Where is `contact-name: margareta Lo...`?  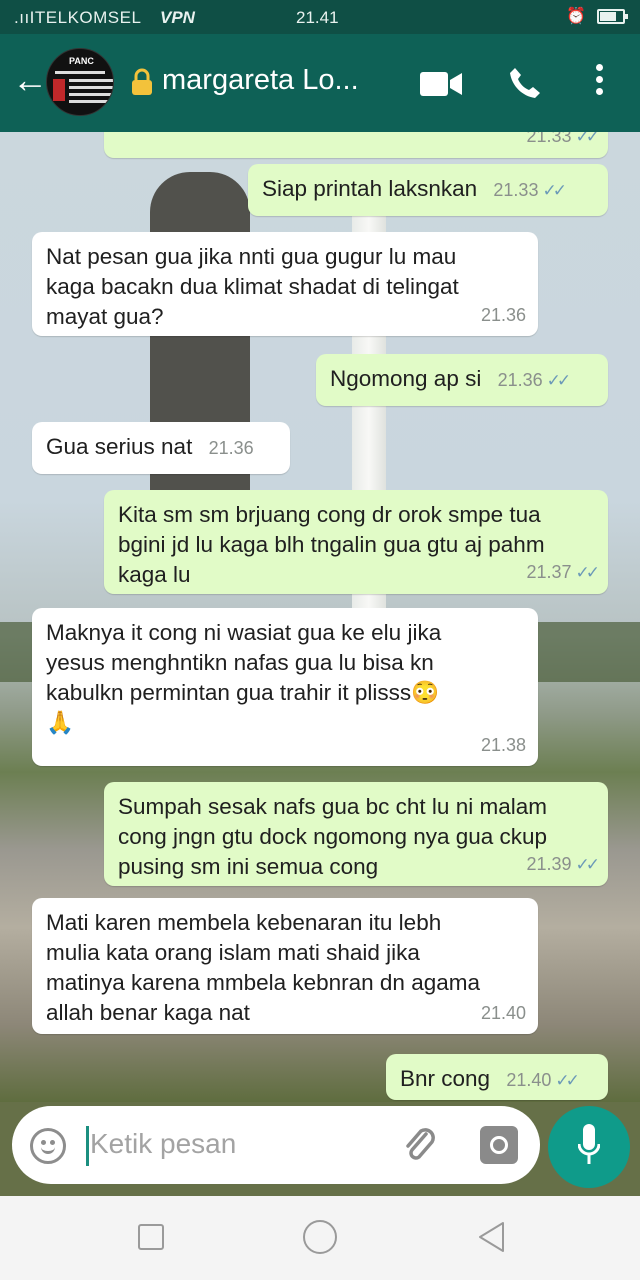
contact-name: margareta Lo... is located at coordinates (260, 80).